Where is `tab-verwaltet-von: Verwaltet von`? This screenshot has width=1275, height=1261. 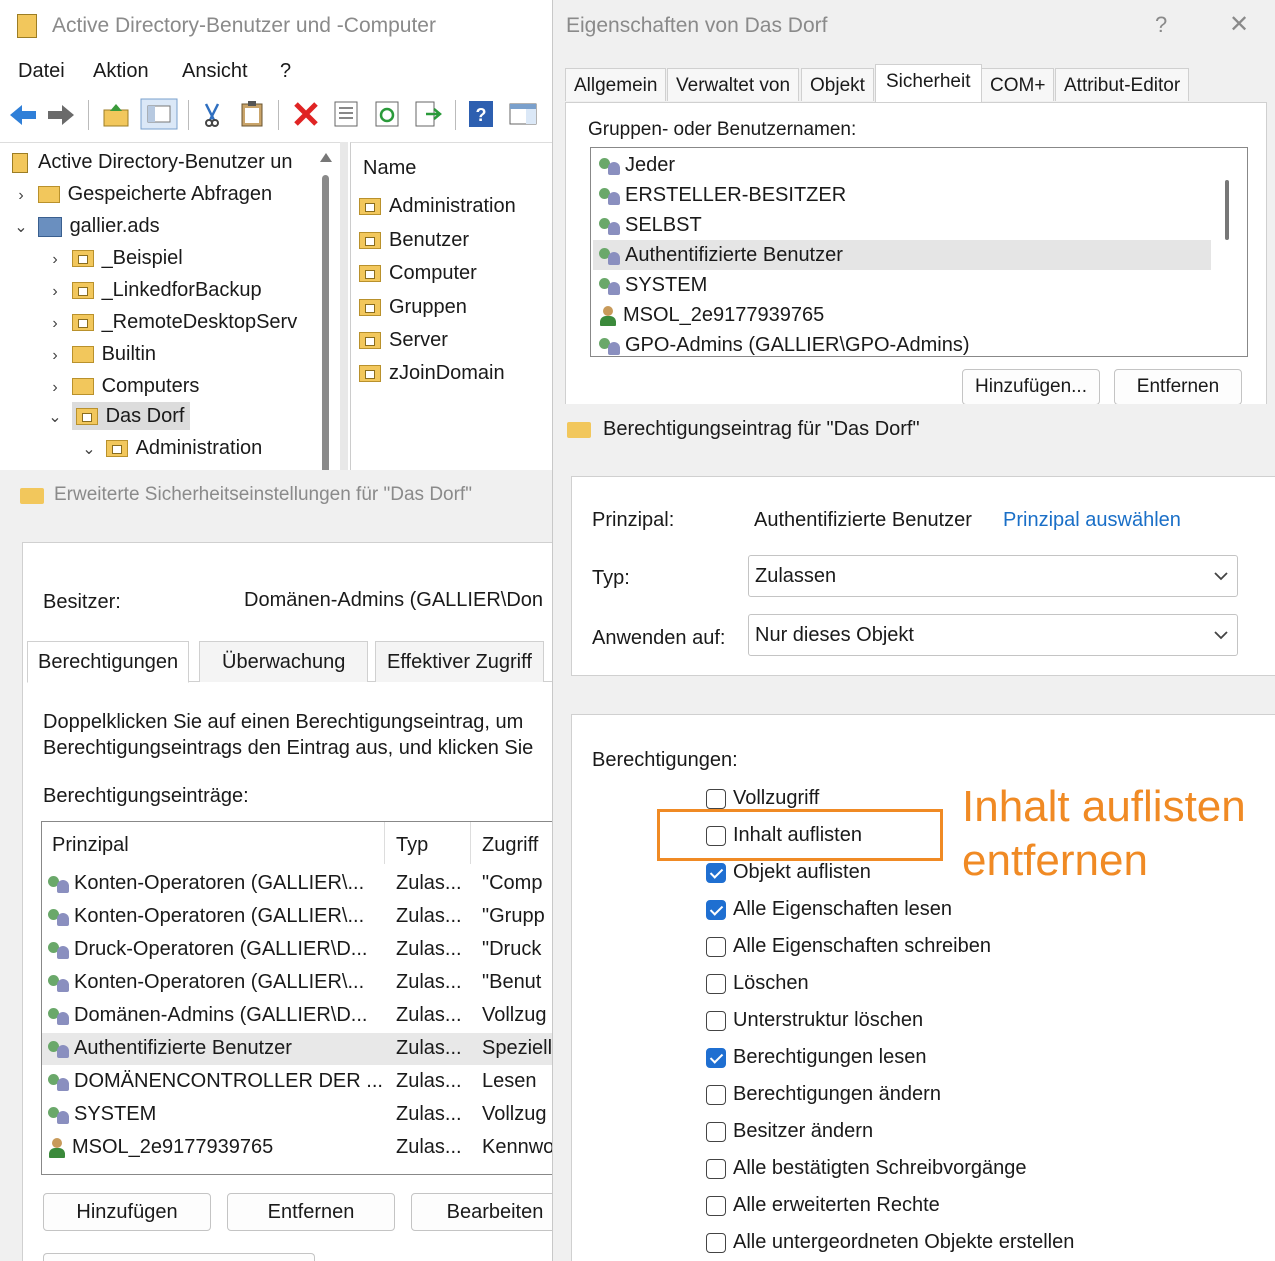
tab-verwaltet-von: Verwaltet von is located at coordinates (733, 84).